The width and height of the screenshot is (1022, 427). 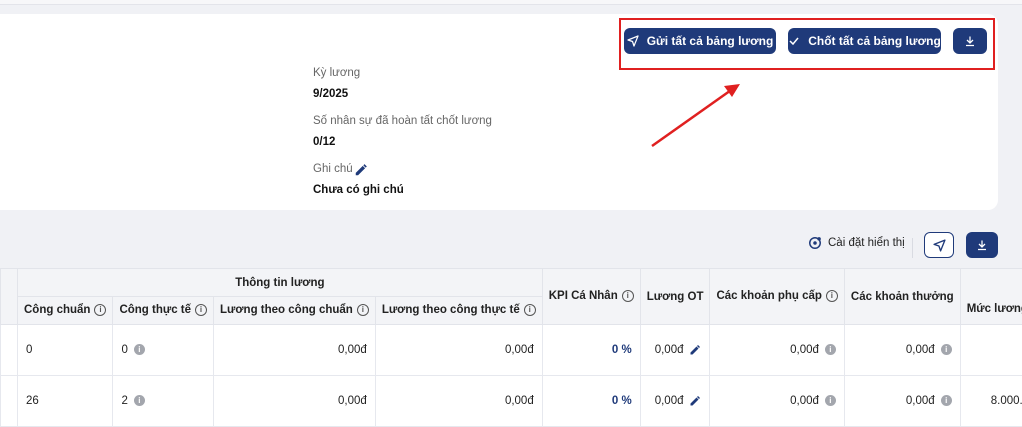 I want to click on salary-info-group-header: Thông tin lương, so click(x=280, y=283).